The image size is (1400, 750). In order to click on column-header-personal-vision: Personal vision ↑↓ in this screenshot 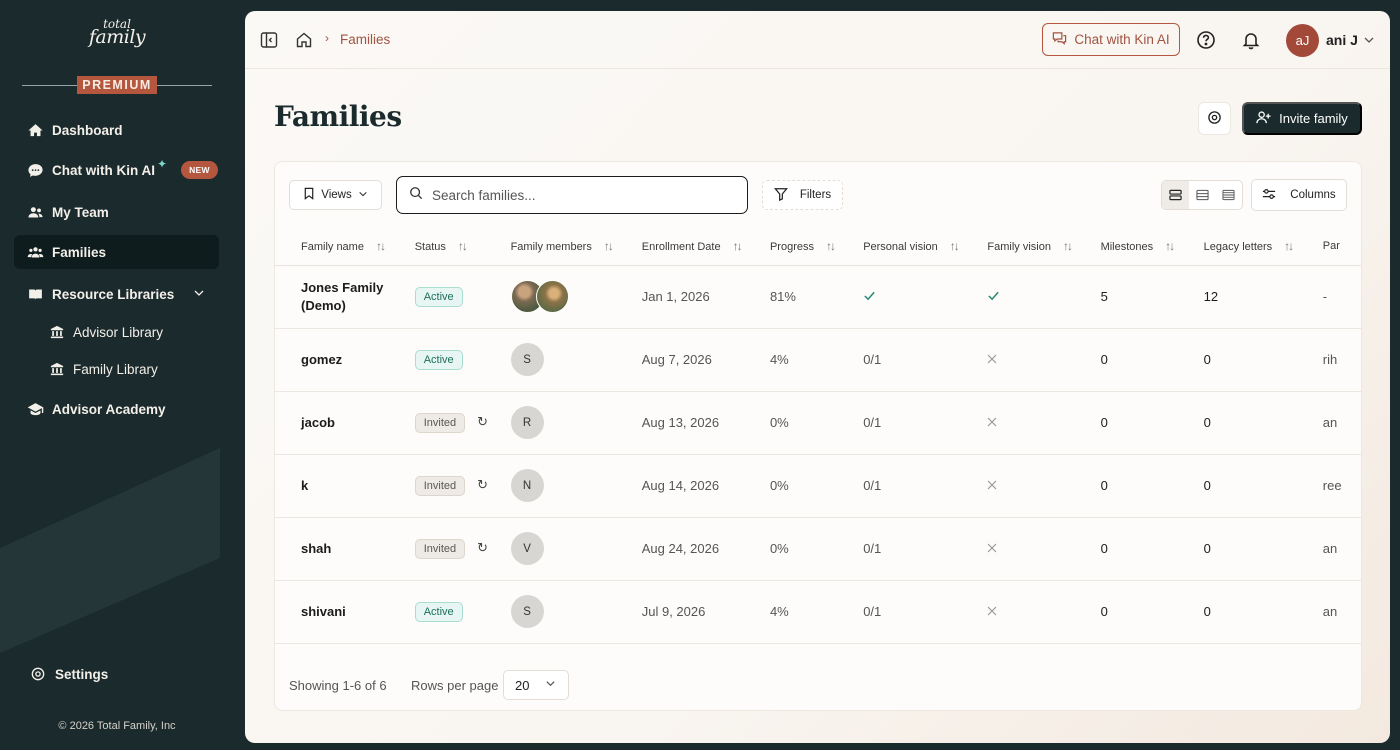, I will do `click(925, 247)`.